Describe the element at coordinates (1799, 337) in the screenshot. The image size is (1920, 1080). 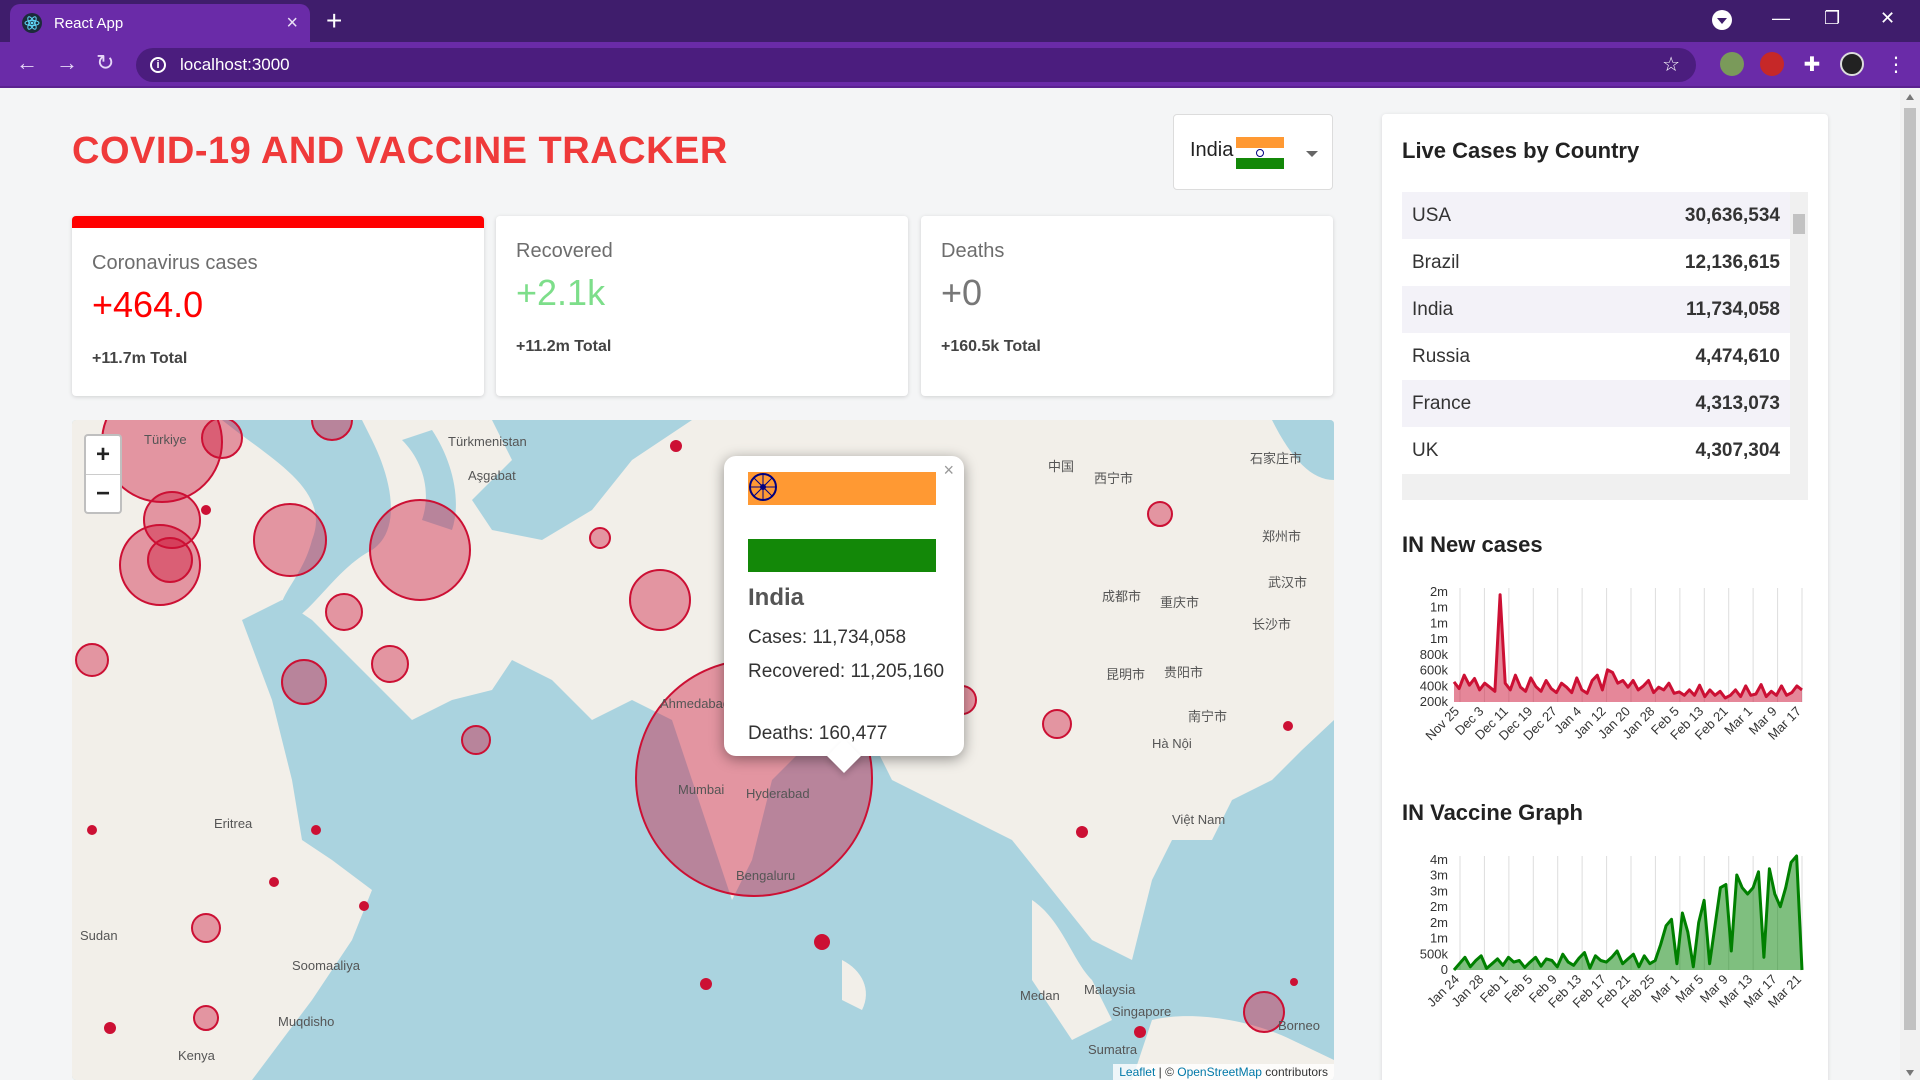
I see `table-scrollbar` at that location.